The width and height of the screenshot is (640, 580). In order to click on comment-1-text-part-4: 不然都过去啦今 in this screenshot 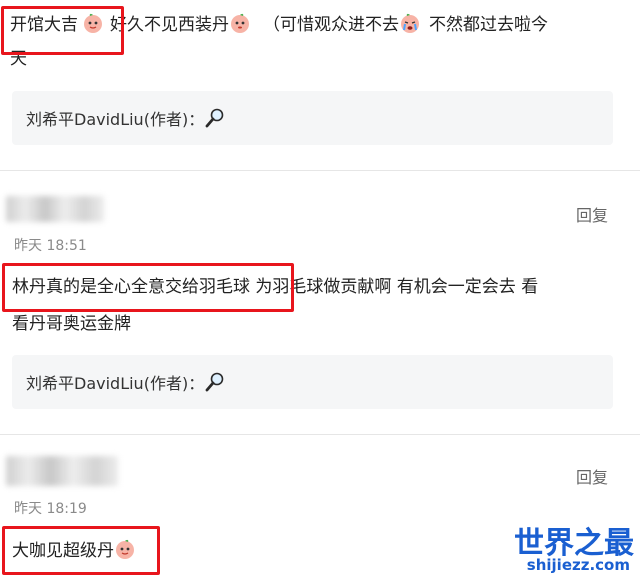, I will do `click(488, 25)`.